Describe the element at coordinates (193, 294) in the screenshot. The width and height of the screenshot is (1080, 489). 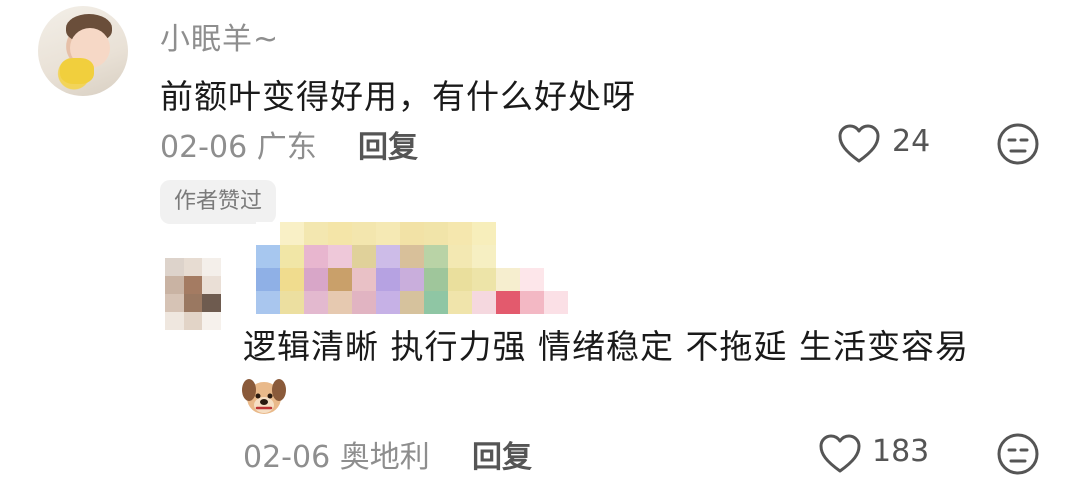
I see `avatar-pixelated` at that location.